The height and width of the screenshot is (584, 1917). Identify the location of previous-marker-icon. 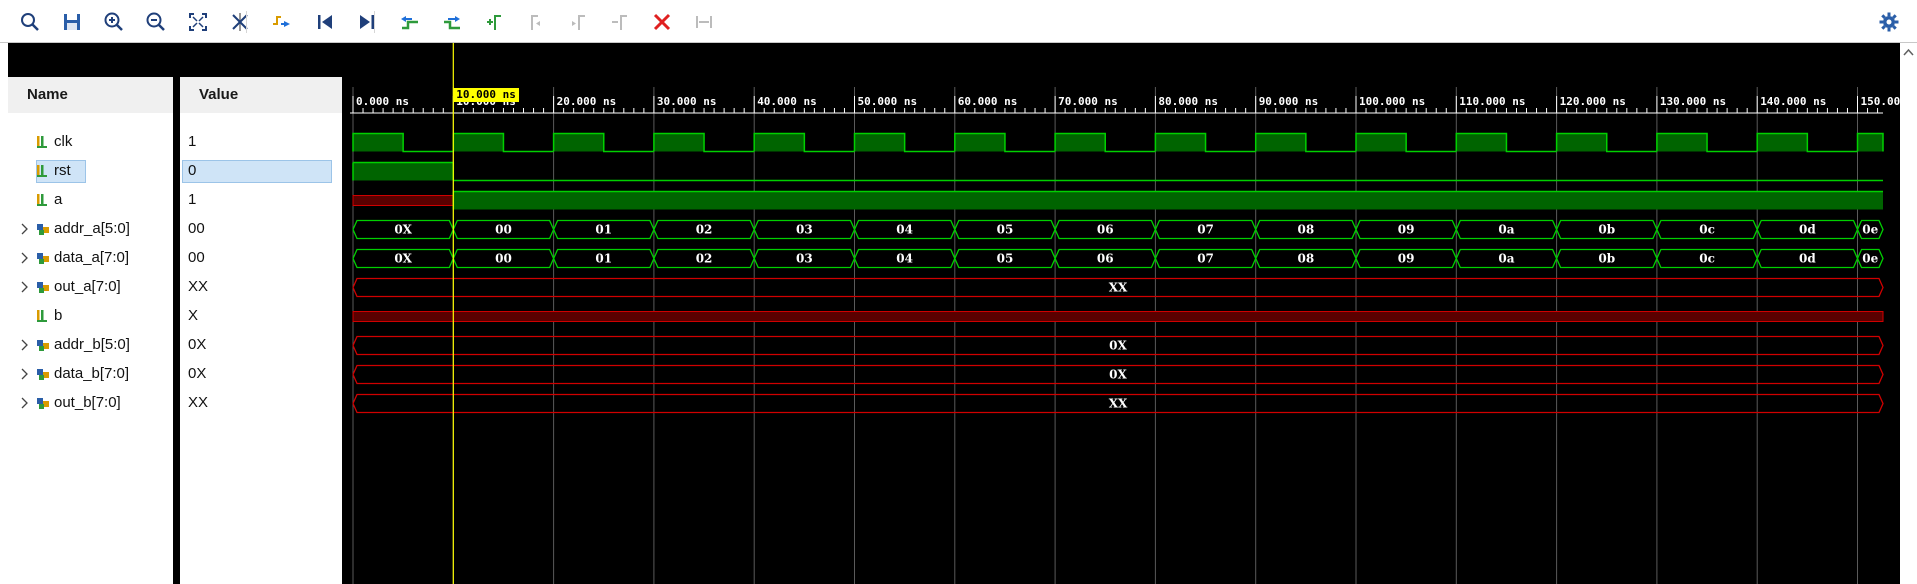
(535, 22).